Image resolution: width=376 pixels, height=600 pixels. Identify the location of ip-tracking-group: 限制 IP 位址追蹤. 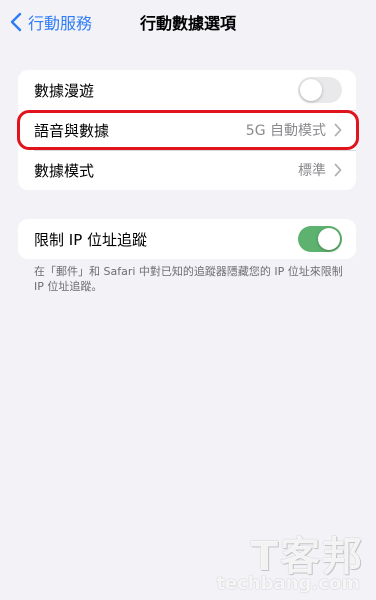
(187, 239).